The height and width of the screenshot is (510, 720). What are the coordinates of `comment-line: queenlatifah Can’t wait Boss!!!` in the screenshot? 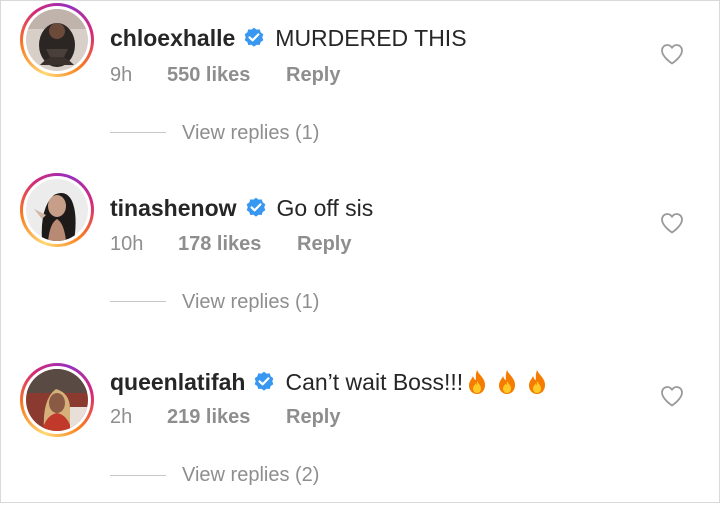 It's located at (332, 382).